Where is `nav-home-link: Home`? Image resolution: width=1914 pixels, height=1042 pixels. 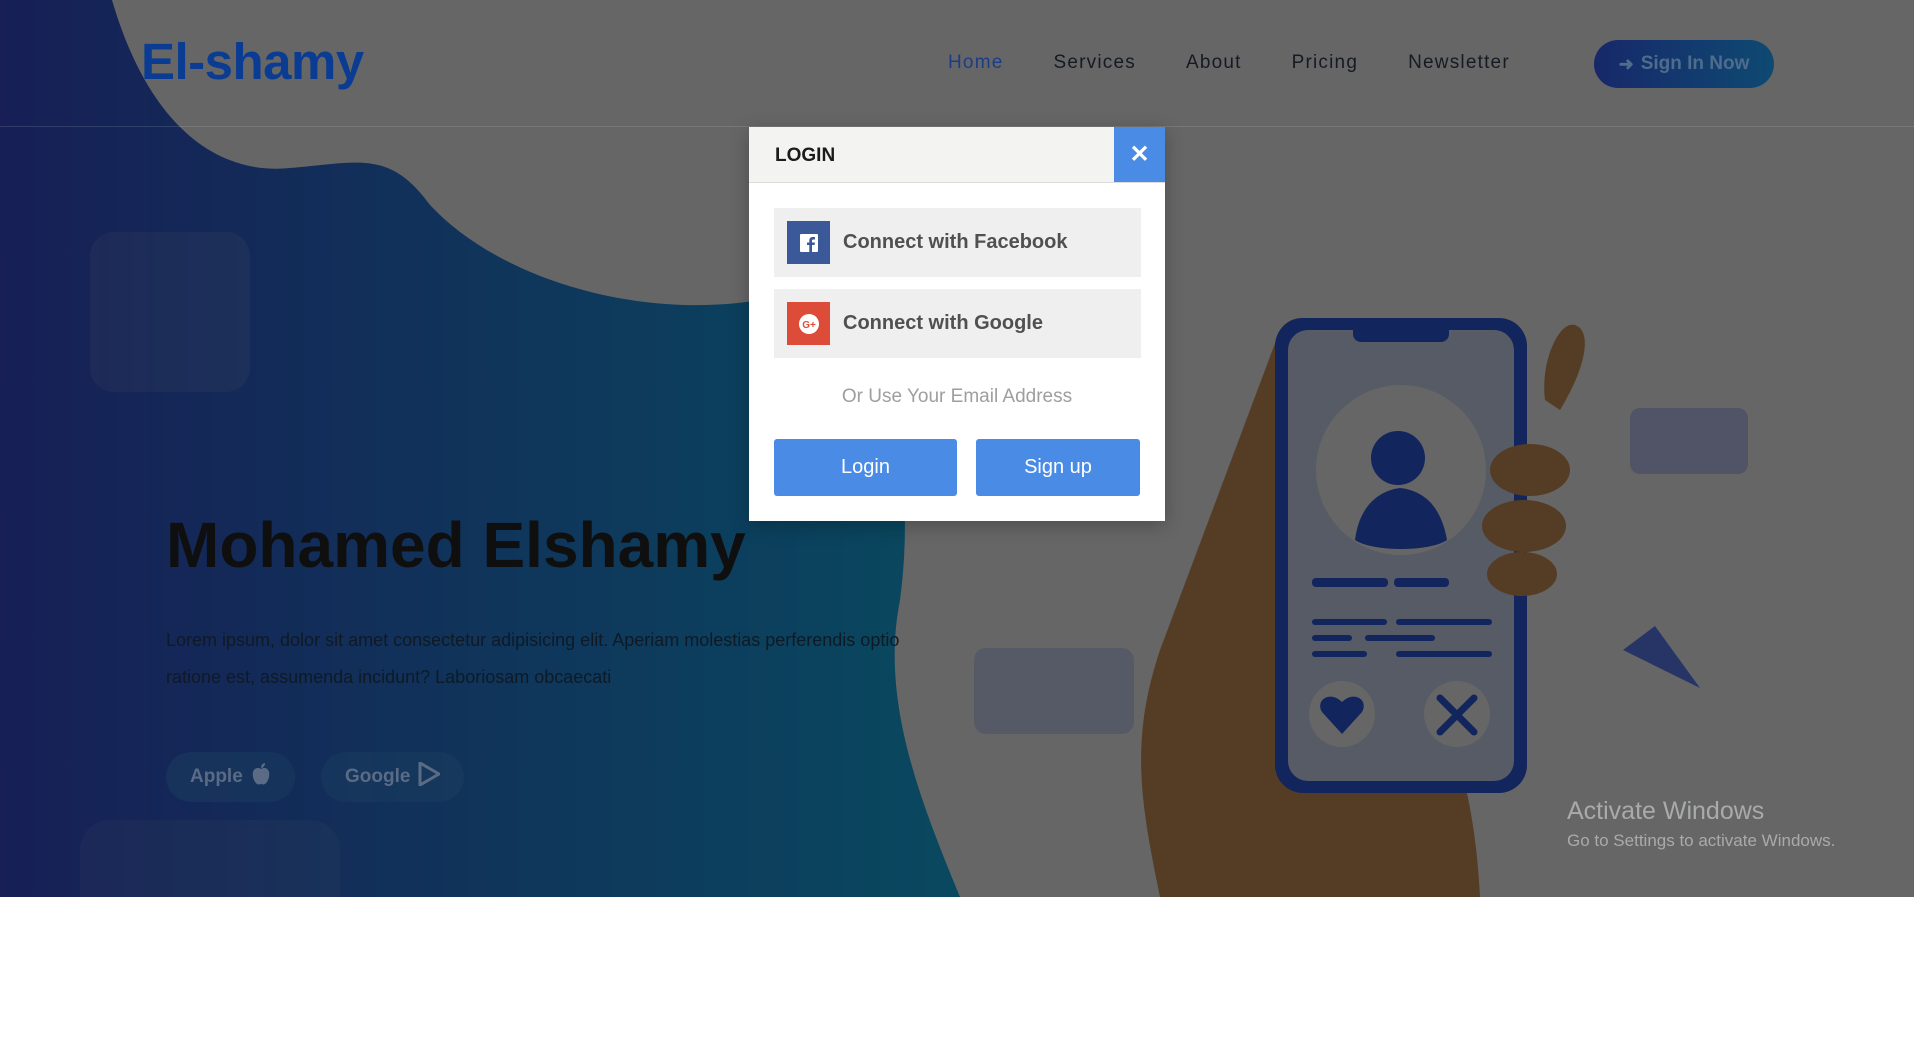
nav-home-link: Home is located at coordinates (975, 63).